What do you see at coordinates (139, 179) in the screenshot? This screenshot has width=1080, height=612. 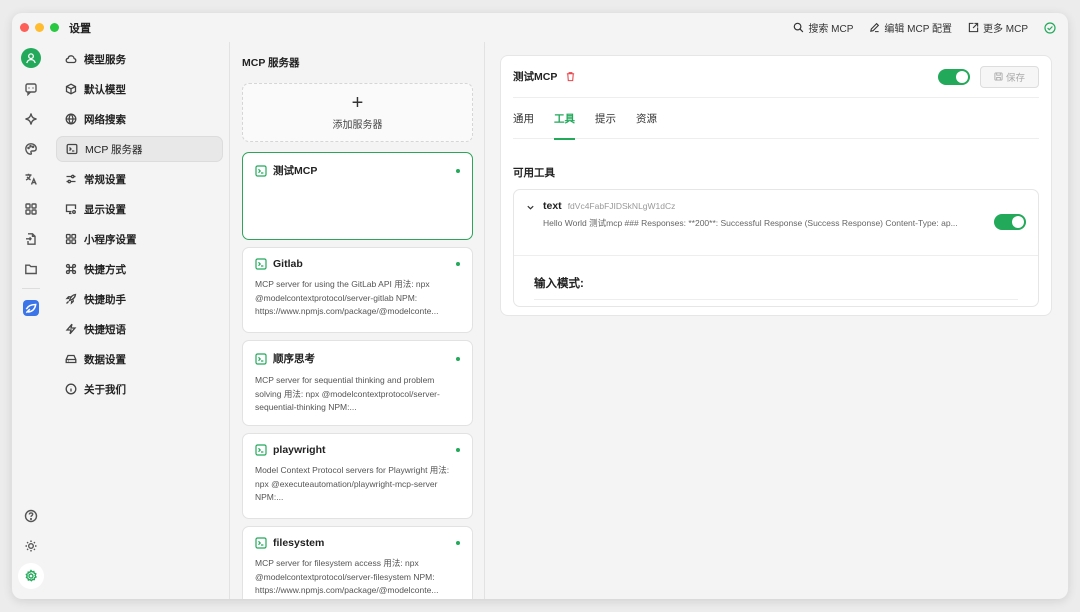 I see `nav-item-general-settings: 常规设置` at bounding box center [139, 179].